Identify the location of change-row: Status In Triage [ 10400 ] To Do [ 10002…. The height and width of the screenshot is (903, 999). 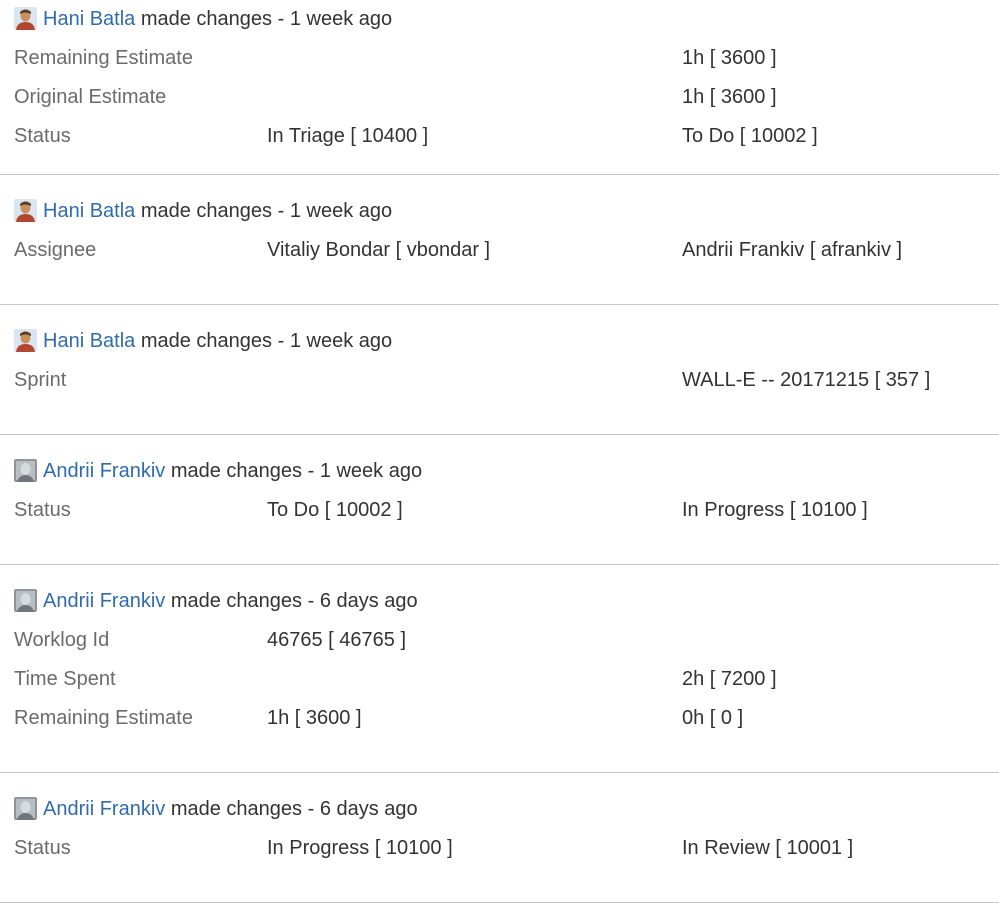
(499, 136).